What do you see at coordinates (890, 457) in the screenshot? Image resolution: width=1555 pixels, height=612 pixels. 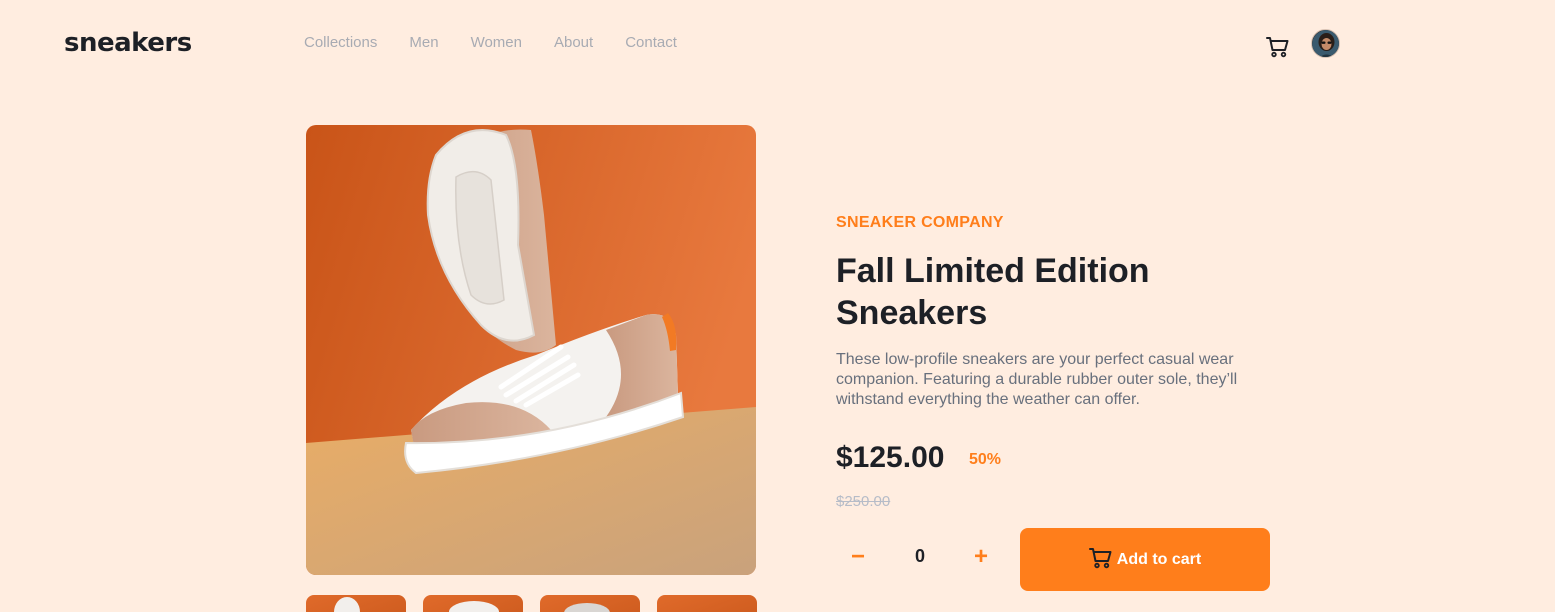 I see `current-price: $125.00` at bounding box center [890, 457].